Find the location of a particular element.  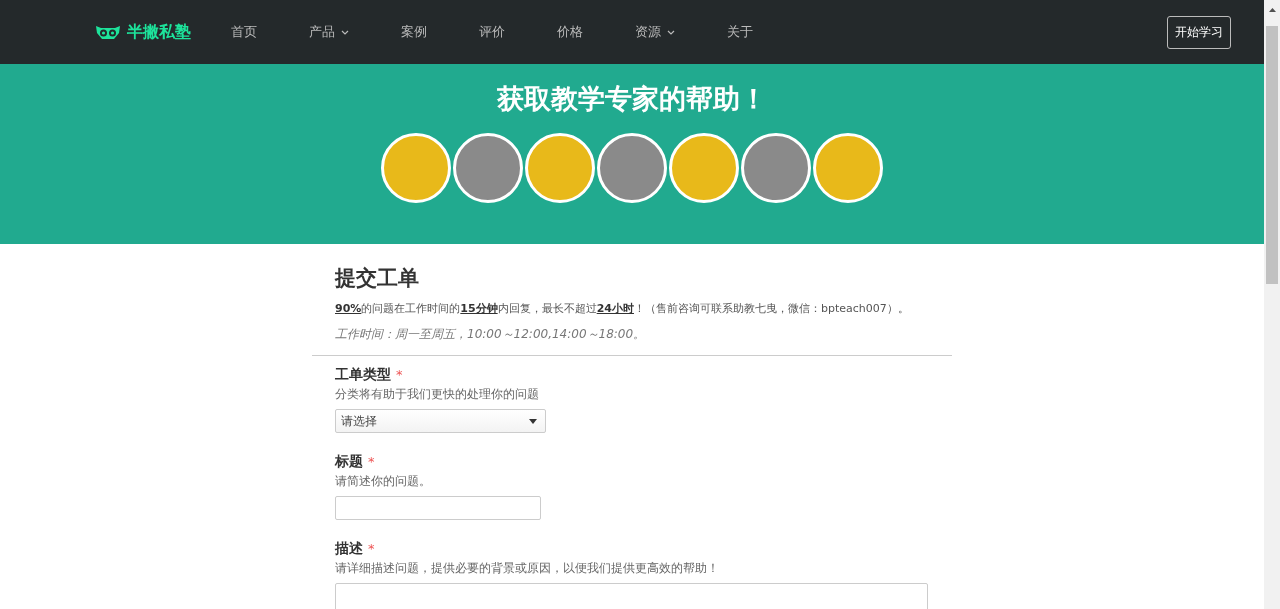

field-label: 工单类型 is located at coordinates (363, 375).